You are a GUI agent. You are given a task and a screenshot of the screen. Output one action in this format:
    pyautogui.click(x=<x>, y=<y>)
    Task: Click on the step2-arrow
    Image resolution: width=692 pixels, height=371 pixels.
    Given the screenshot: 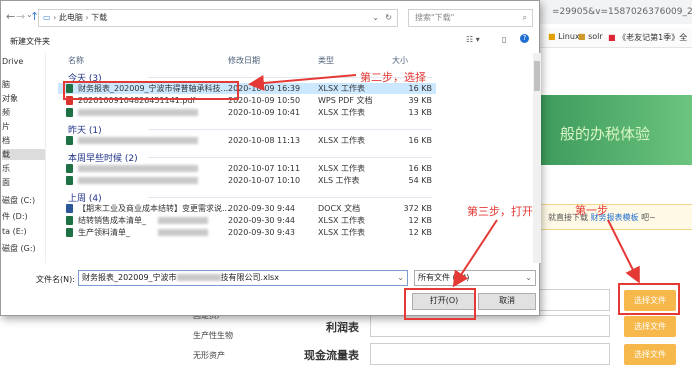 What is the action you would take?
    pyautogui.click(x=302, y=82)
    